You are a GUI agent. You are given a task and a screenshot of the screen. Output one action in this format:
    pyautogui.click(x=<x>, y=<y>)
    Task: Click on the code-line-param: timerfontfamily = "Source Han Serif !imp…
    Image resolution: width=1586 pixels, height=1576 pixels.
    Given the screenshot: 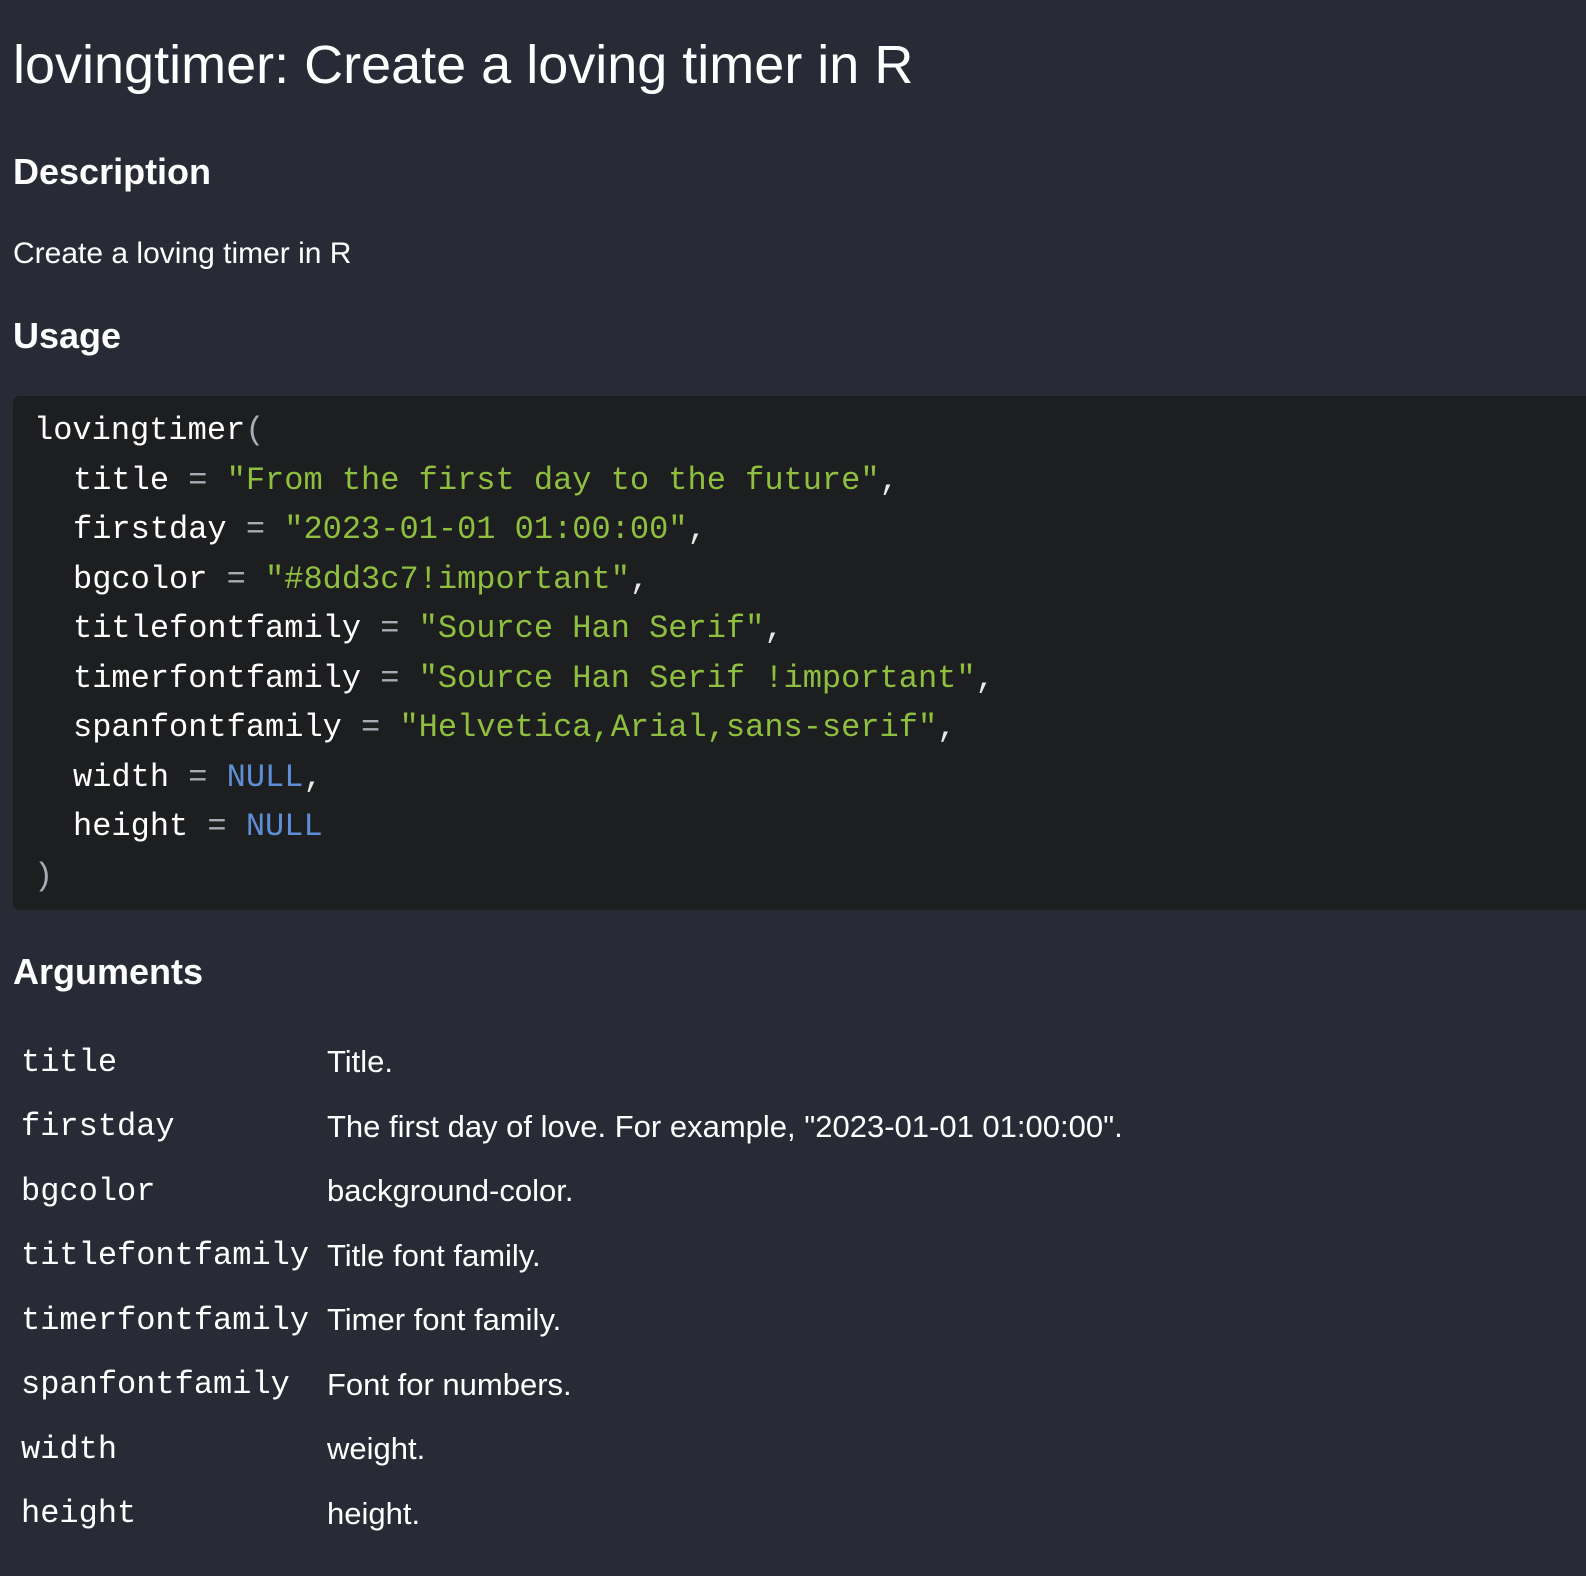 What is the action you would take?
    pyautogui.click(x=810, y=679)
    